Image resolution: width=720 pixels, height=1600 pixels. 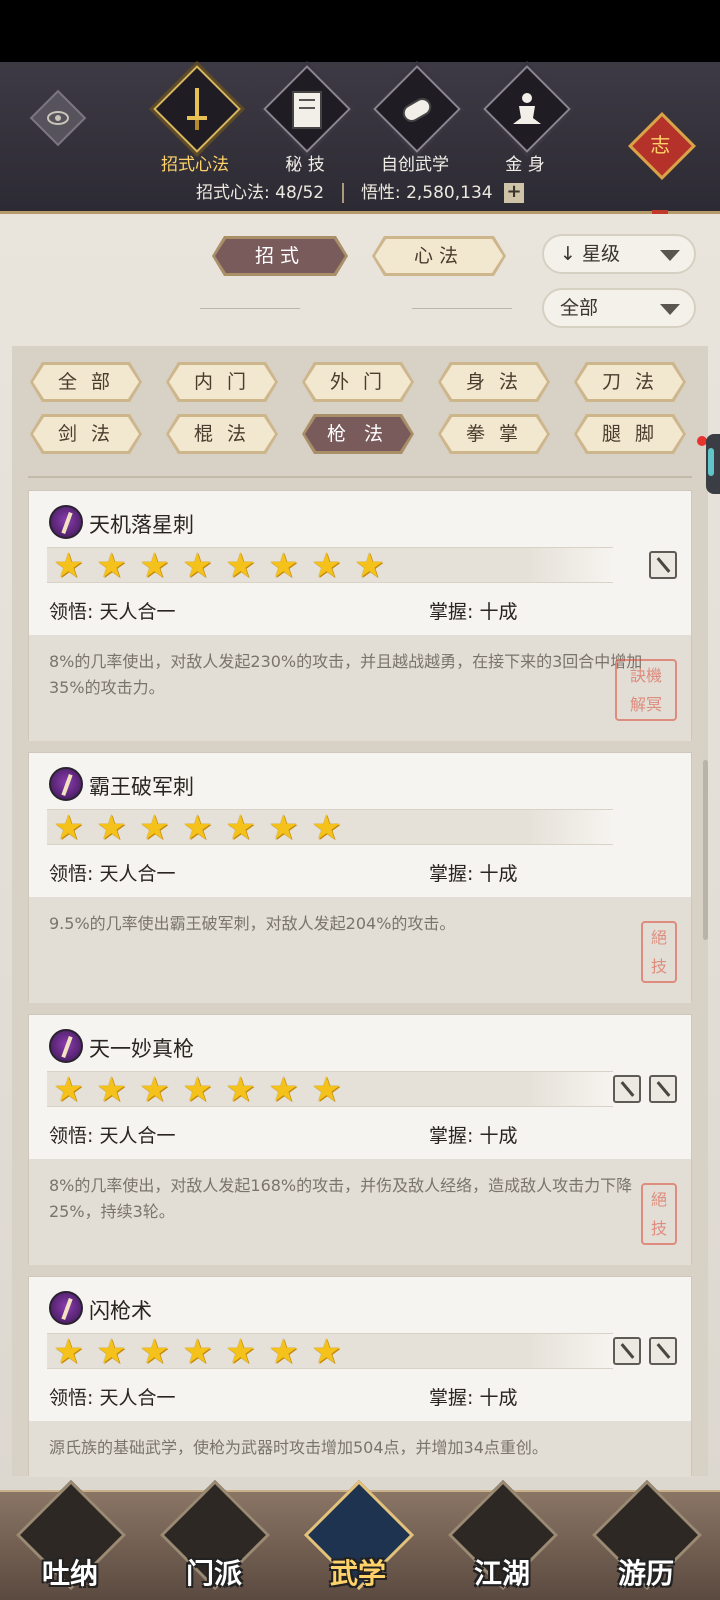 What do you see at coordinates (705, 850) in the screenshot?
I see `scrollbar` at bounding box center [705, 850].